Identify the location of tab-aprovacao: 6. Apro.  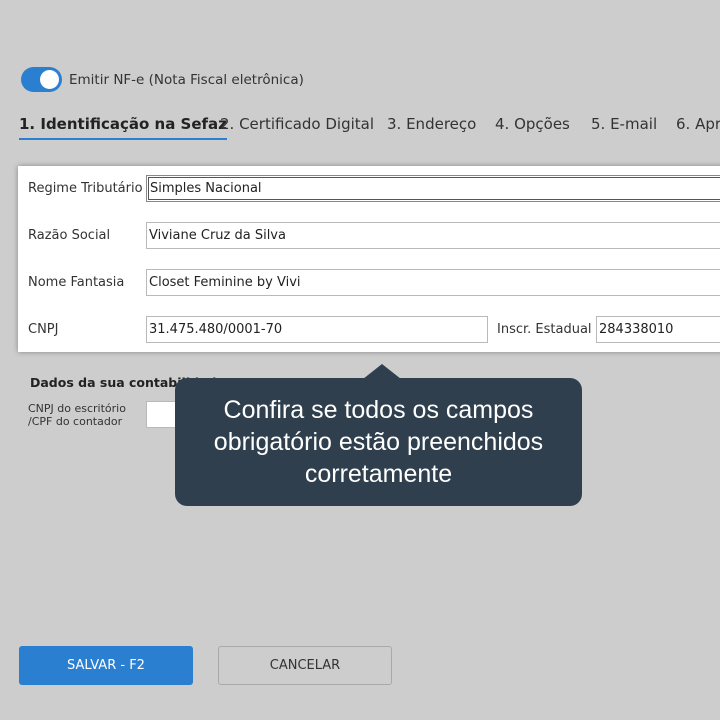
(698, 126).